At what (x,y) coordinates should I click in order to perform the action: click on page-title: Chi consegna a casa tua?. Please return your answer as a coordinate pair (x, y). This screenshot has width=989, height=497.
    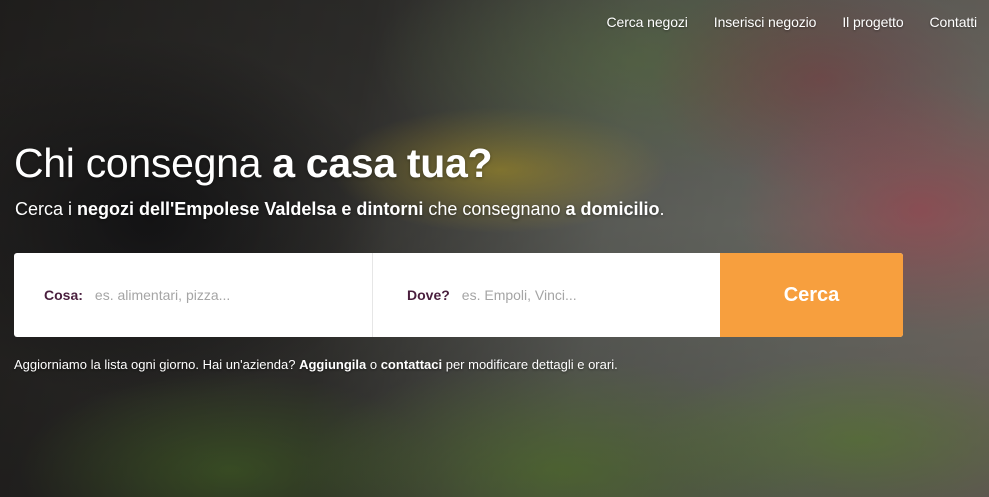
    Looking at the image, I should click on (253, 163).